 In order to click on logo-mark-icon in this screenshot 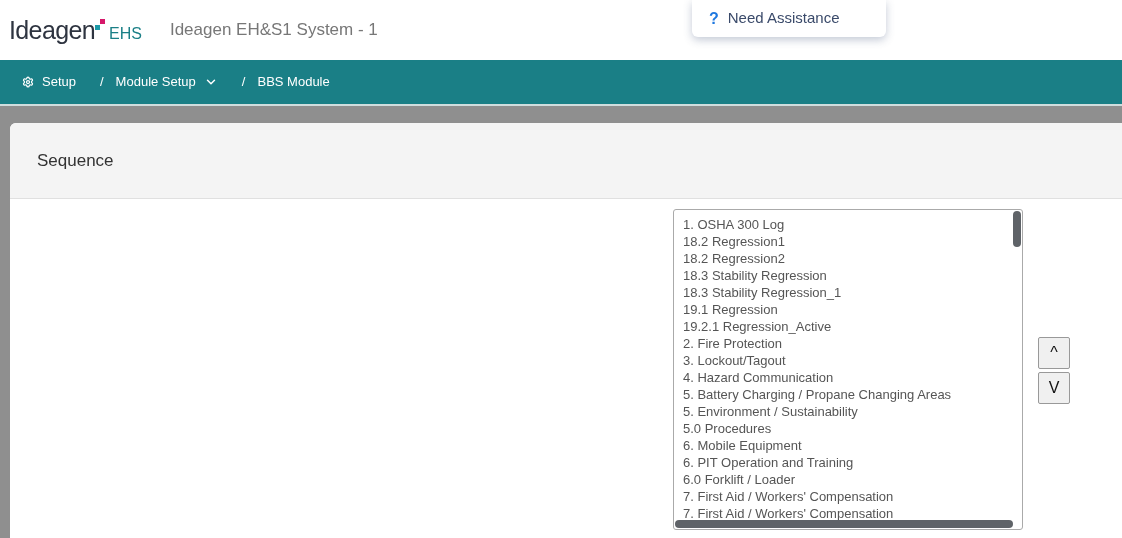, I will do `click(100, 24)`.